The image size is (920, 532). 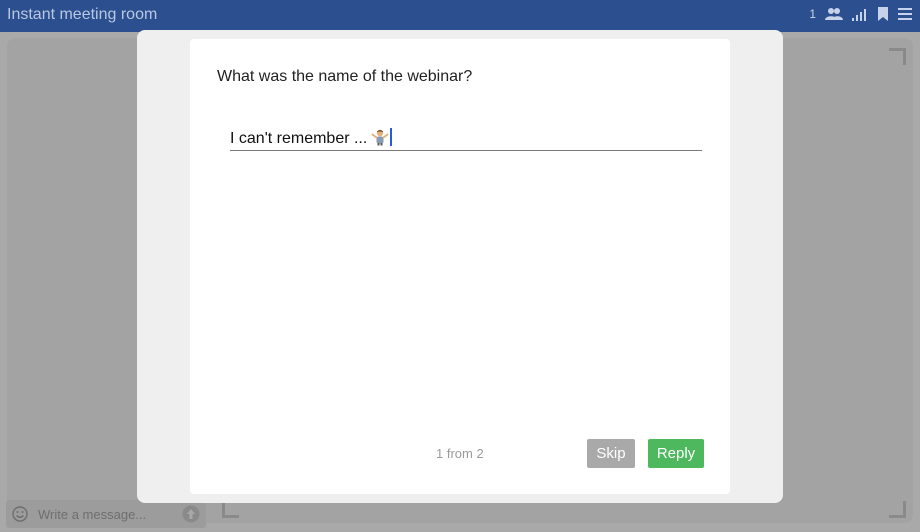 I want to click on text-caret, so click(x=391, y=137).